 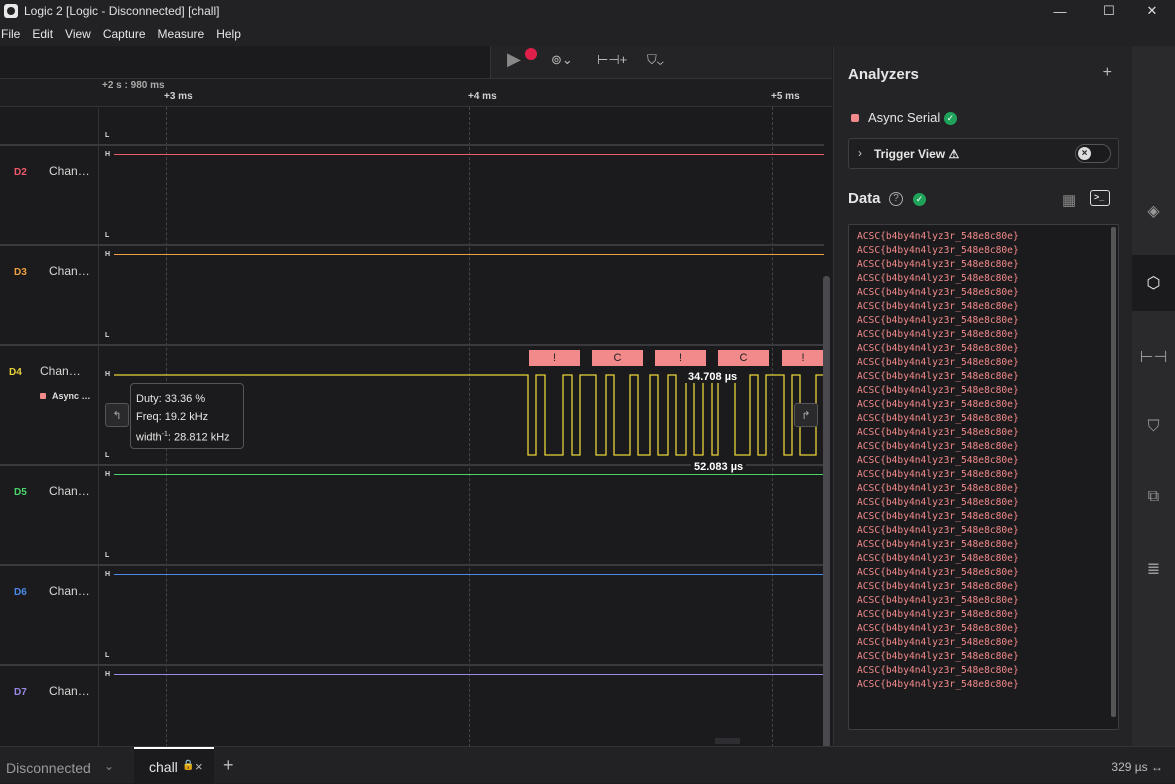 I want to click on trigger-view-row: › Trigger View ⚠ ×, so click(x=983, y=153).